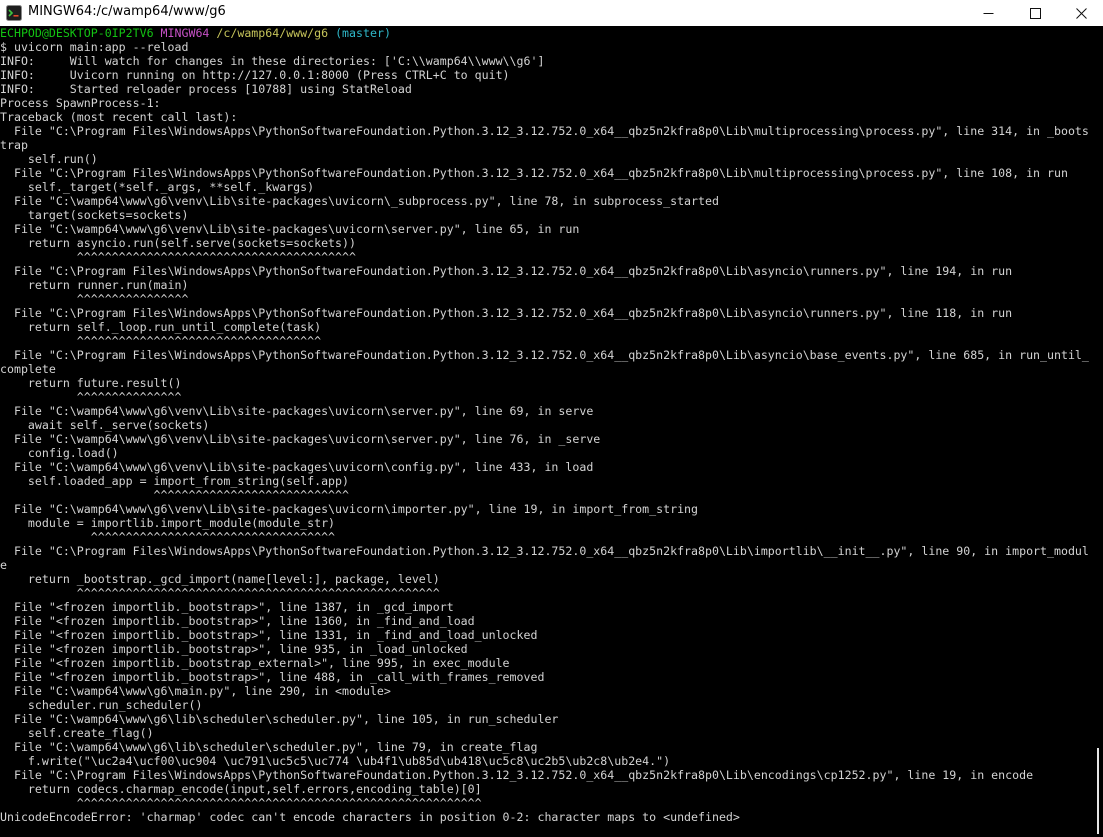 The width and height of the screenshot is (1103, 837). What do you see at coordinates (1098, 791) in the screenshot?
I see `scrollbar-thumb` at bounding box center [1098, 791].